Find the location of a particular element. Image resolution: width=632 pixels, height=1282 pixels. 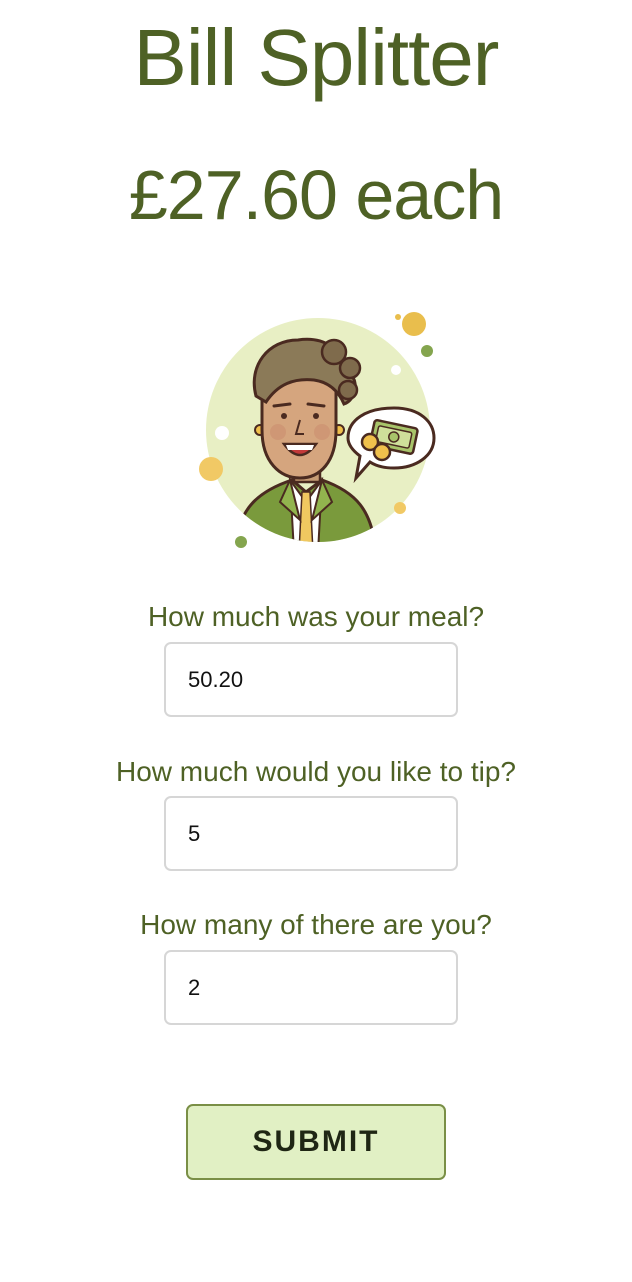

people-count-label: How many of there are you? is located at coordinates (316, 924).